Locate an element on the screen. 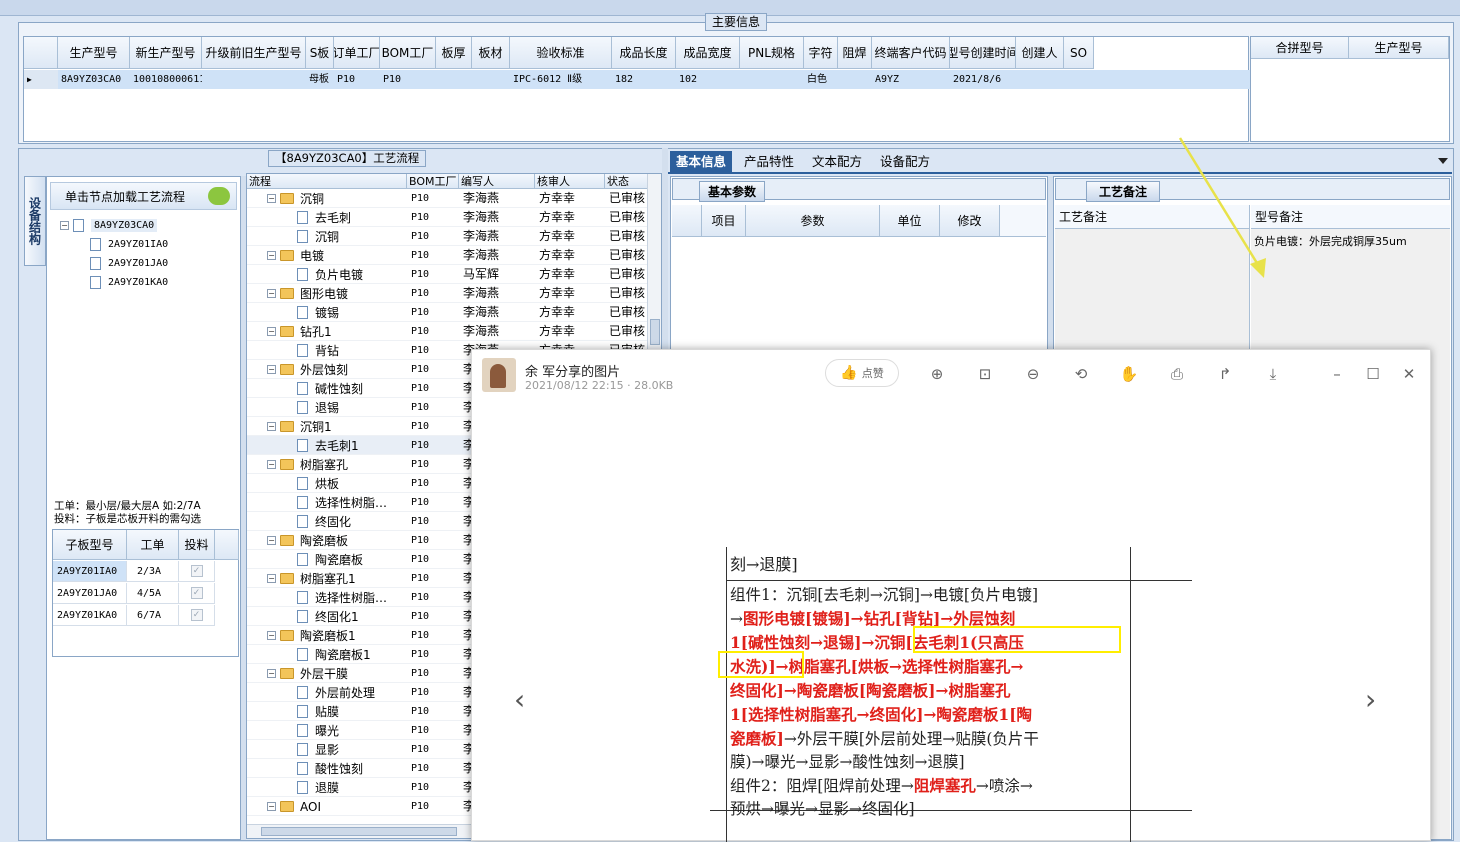  share-icon: ↱ is located at coordinates (1225, 374).